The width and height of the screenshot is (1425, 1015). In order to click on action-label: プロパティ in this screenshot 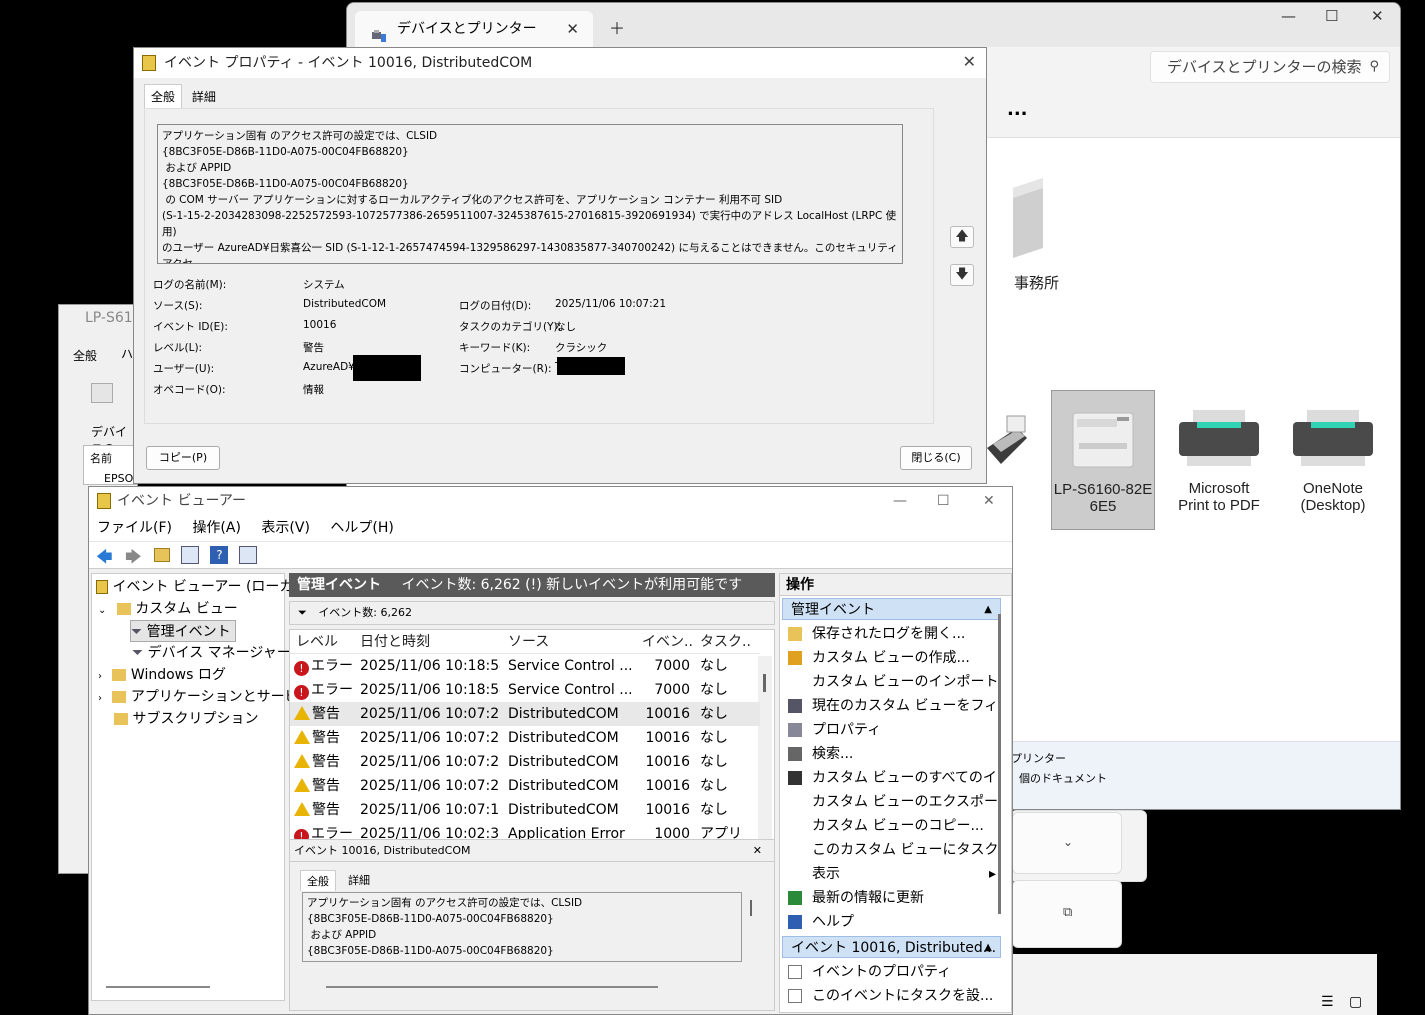, I will do `click(847, 730)`.